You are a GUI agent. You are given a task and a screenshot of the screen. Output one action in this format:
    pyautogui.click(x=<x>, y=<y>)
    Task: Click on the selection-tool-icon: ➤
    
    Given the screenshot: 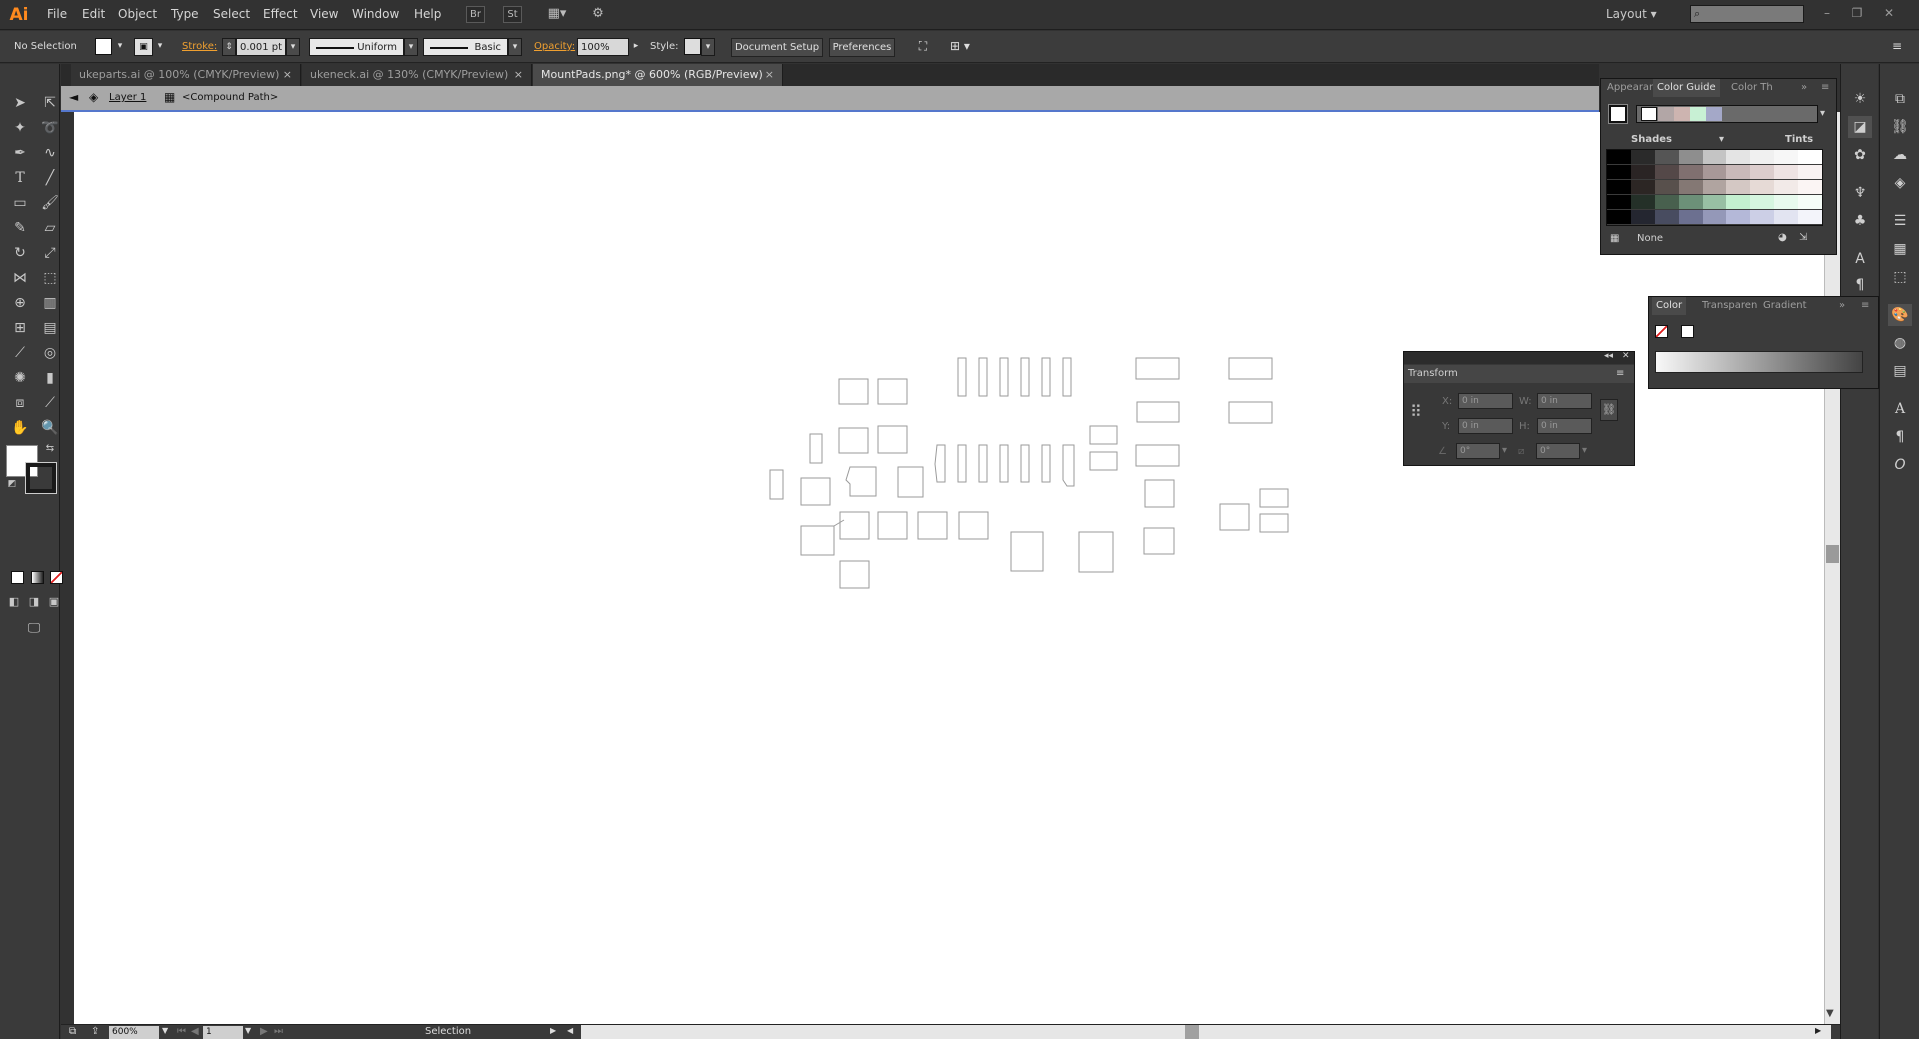 What is the action you would take?
    pyautogui.click(x=20, y=103)
    